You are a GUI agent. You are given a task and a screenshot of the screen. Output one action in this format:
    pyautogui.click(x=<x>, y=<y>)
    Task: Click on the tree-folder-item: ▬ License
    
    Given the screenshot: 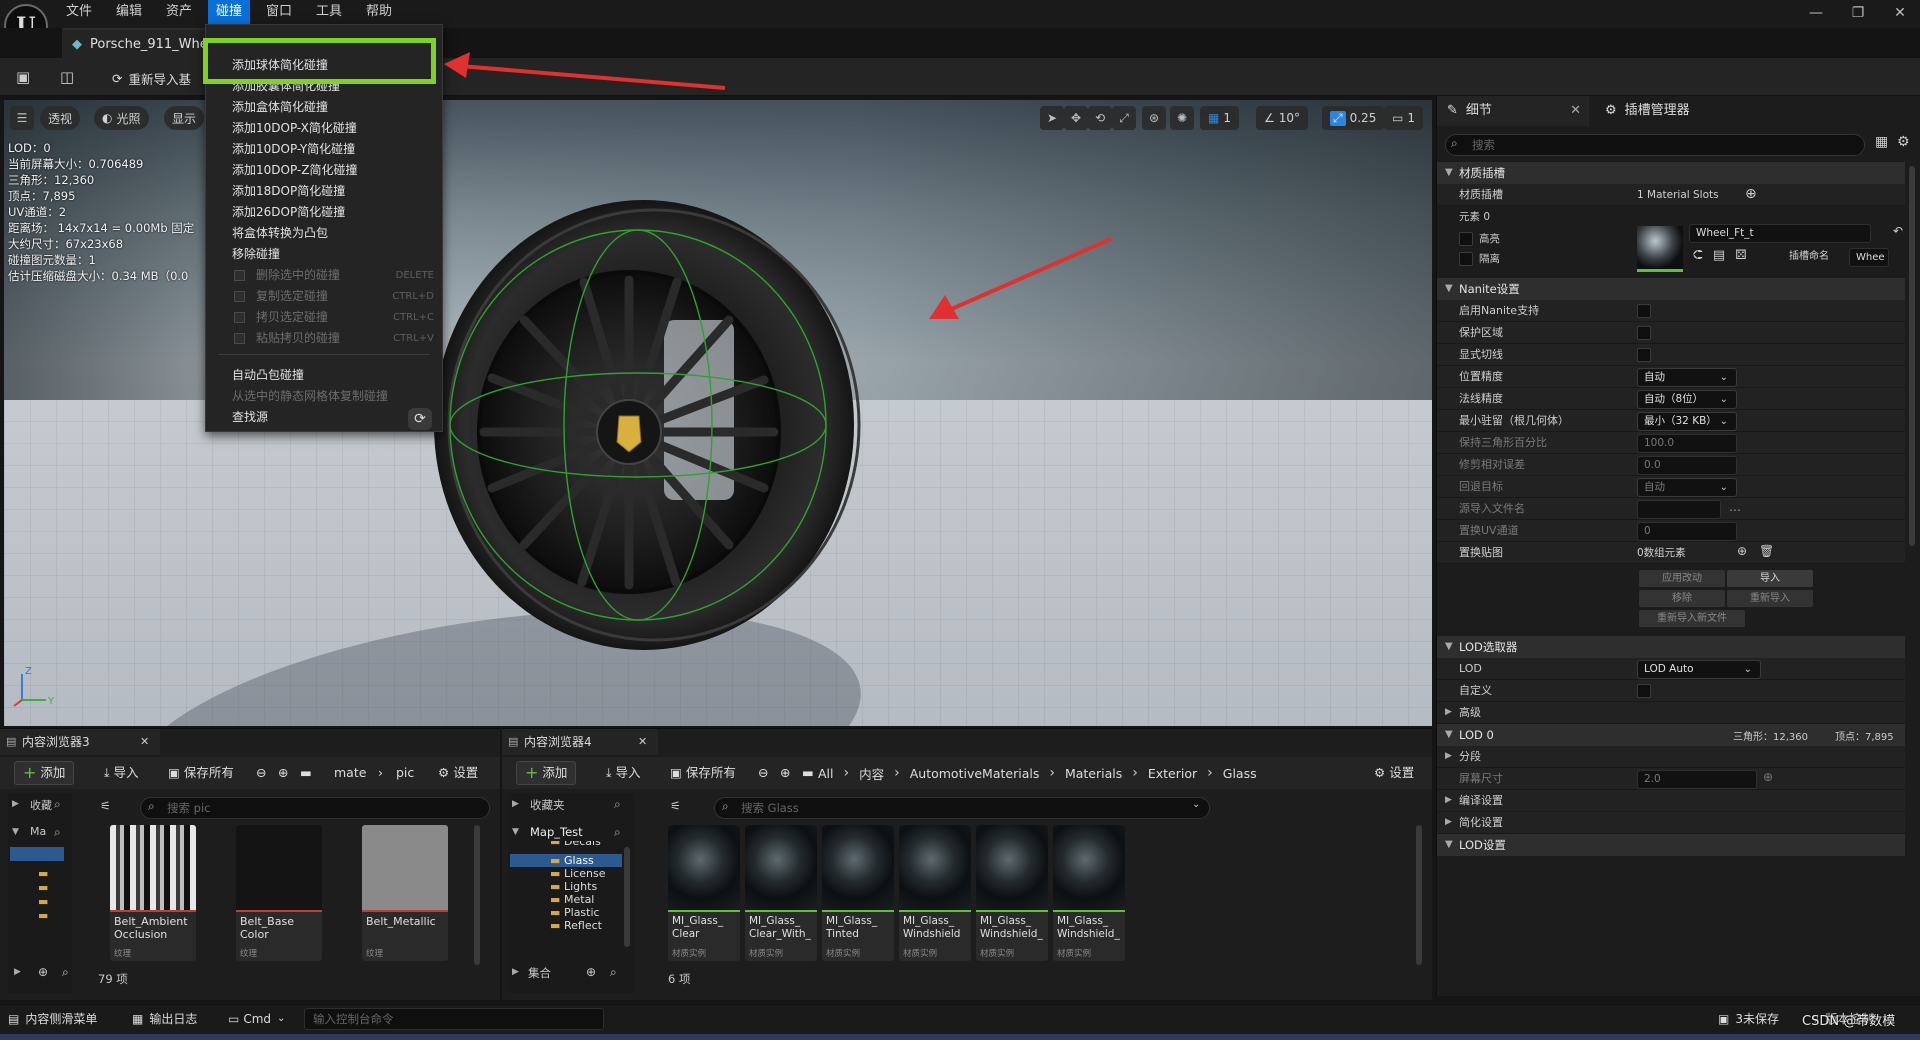 What is the action you would take?
    pyautogui.click(x=566, y=873)
    